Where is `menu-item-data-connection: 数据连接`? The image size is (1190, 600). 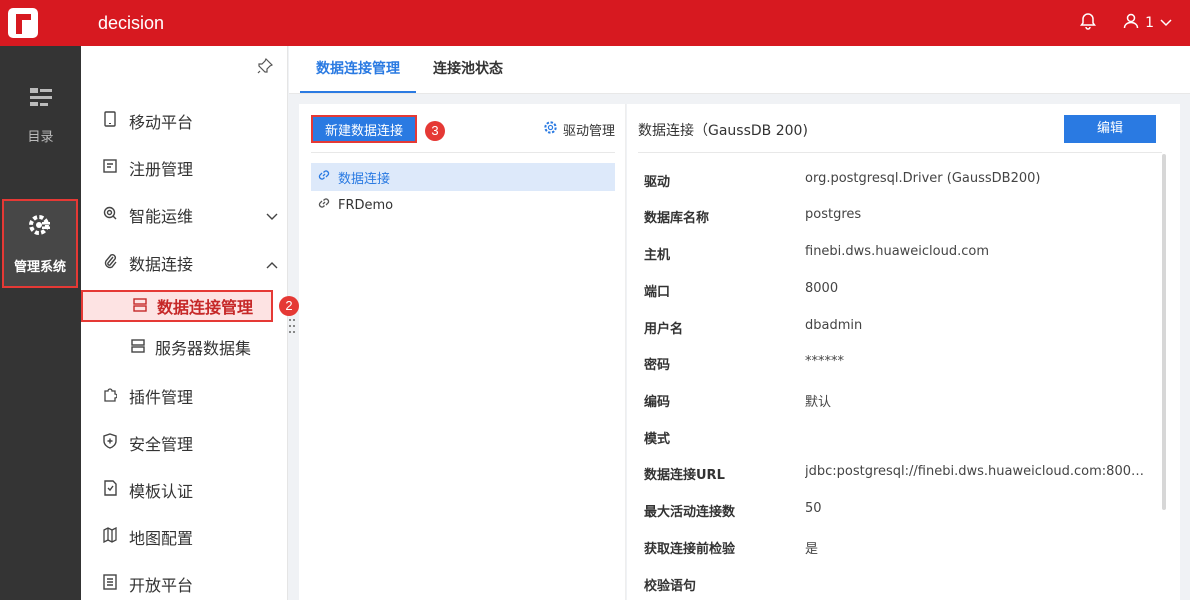
menu-item-data-connection: 数据连接 is located at coordinates (190, 263).